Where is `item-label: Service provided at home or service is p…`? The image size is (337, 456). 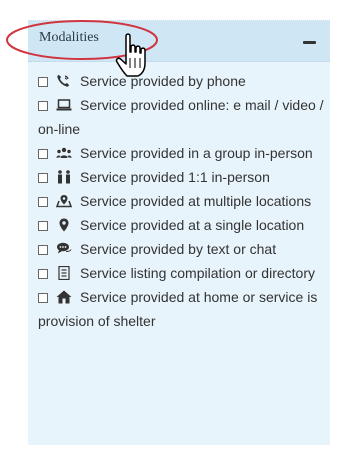 item-label: Service provided at home or service is p… is located at coordinates (178, 309).